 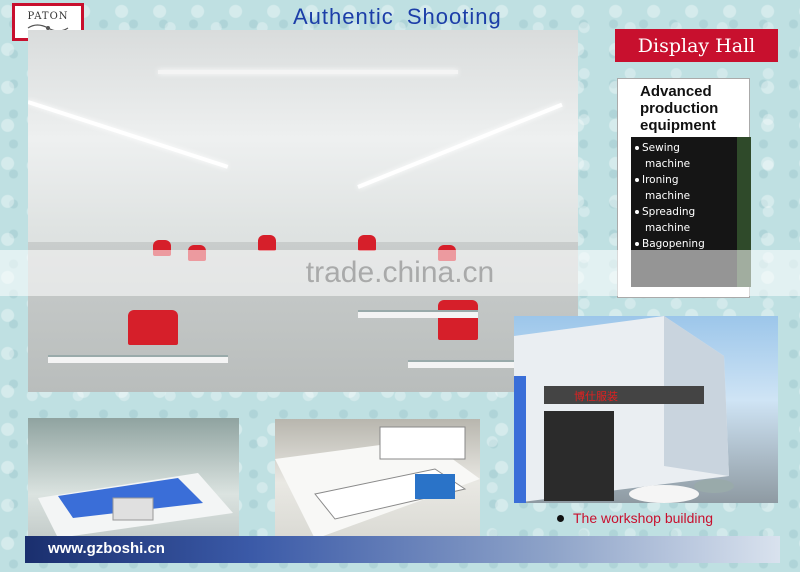 I want to click on footer-bar: www.gzboshi.cn, so click(x=402, y=549).